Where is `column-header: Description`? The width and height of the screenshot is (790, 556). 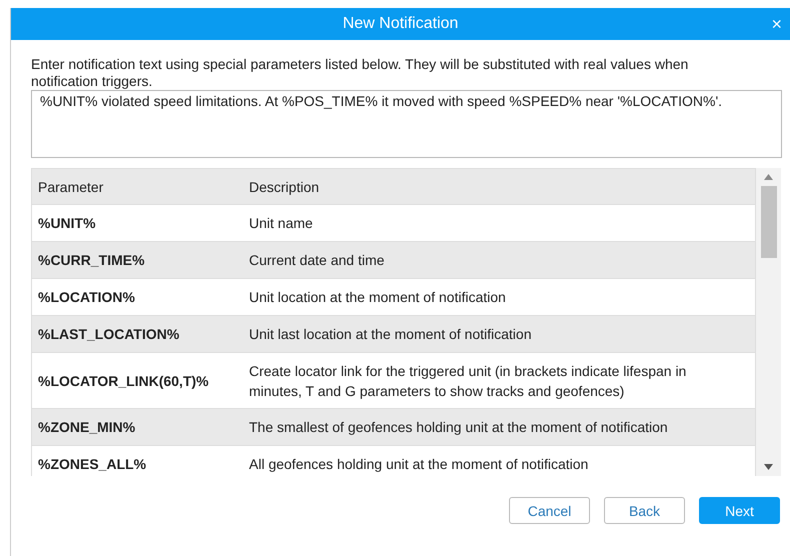
column-header: Description is located at coordinates (498, 186).